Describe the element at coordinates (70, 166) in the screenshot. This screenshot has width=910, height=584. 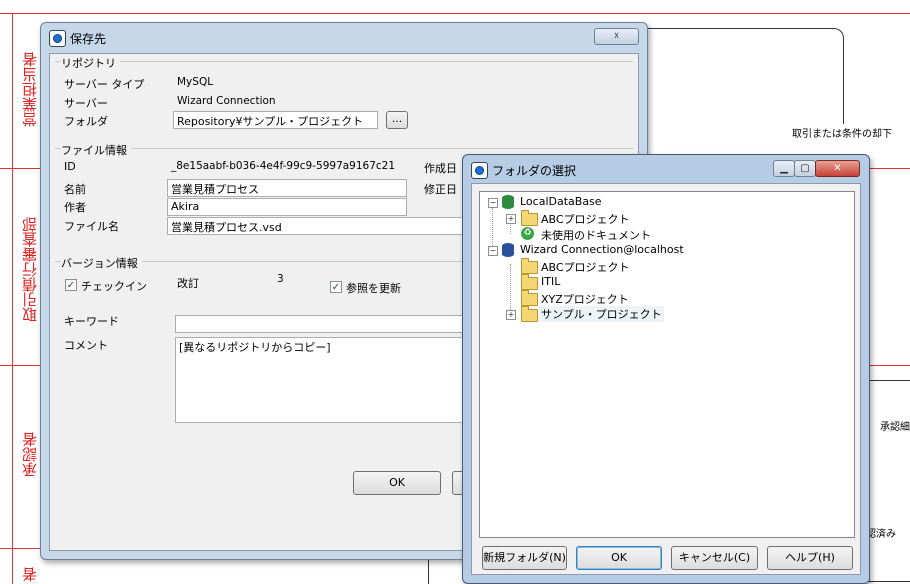
I see `id-label: ID` at that location.